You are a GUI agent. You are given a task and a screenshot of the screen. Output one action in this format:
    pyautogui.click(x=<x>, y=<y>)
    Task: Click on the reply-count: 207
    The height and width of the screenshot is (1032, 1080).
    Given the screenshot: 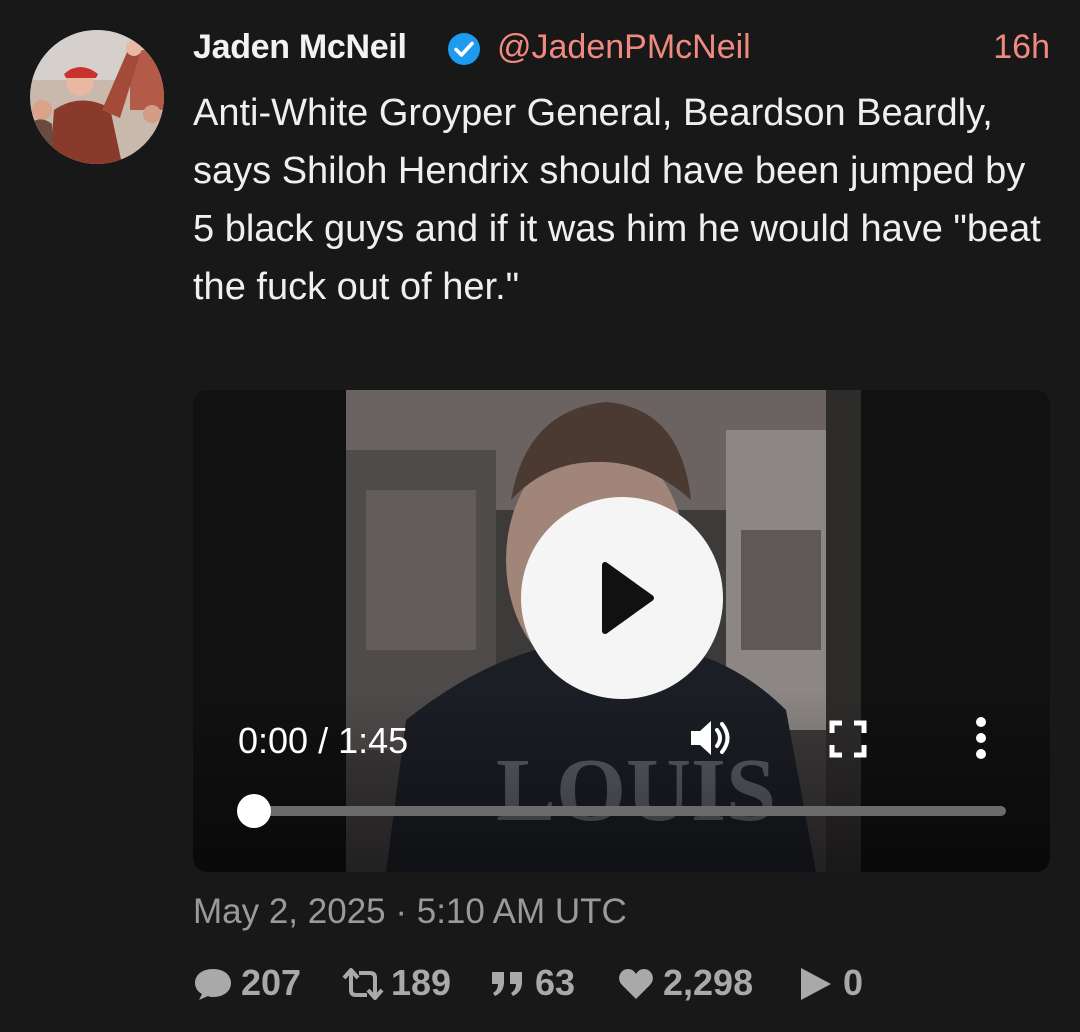 What is the action you would take?
    pyautogui.click(x=271, y=982)
    